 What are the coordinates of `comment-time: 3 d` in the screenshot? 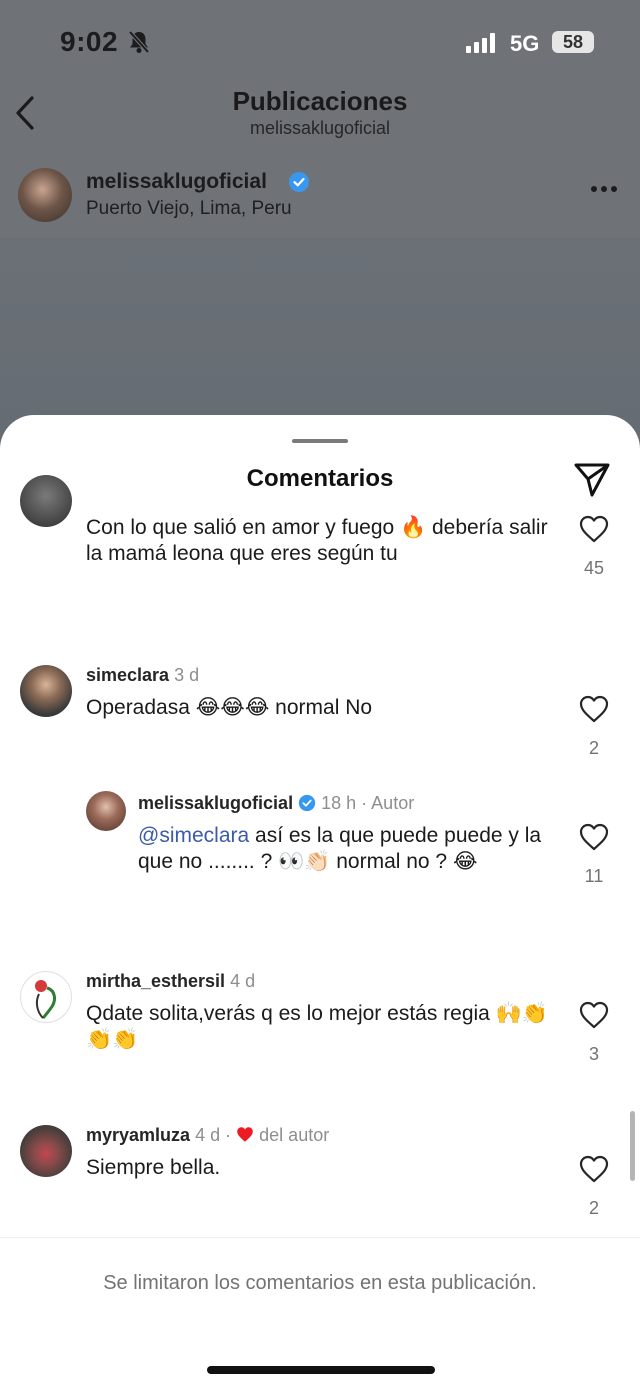 It's located at (187, 675).